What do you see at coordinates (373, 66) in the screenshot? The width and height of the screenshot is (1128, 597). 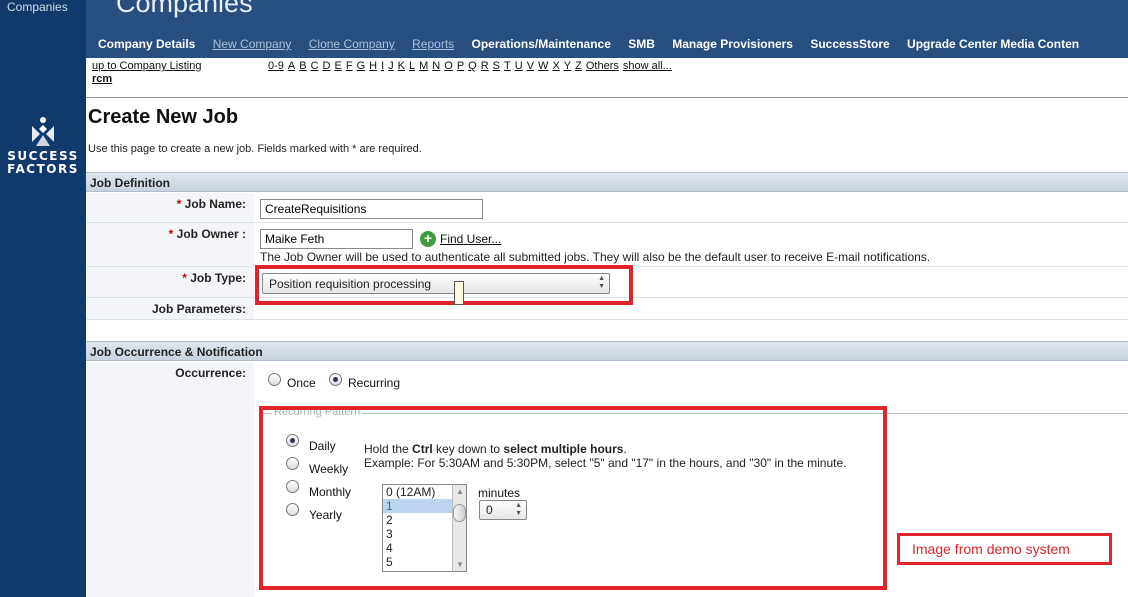 I see `alpha-link: H` at bounding box center [373, 66].